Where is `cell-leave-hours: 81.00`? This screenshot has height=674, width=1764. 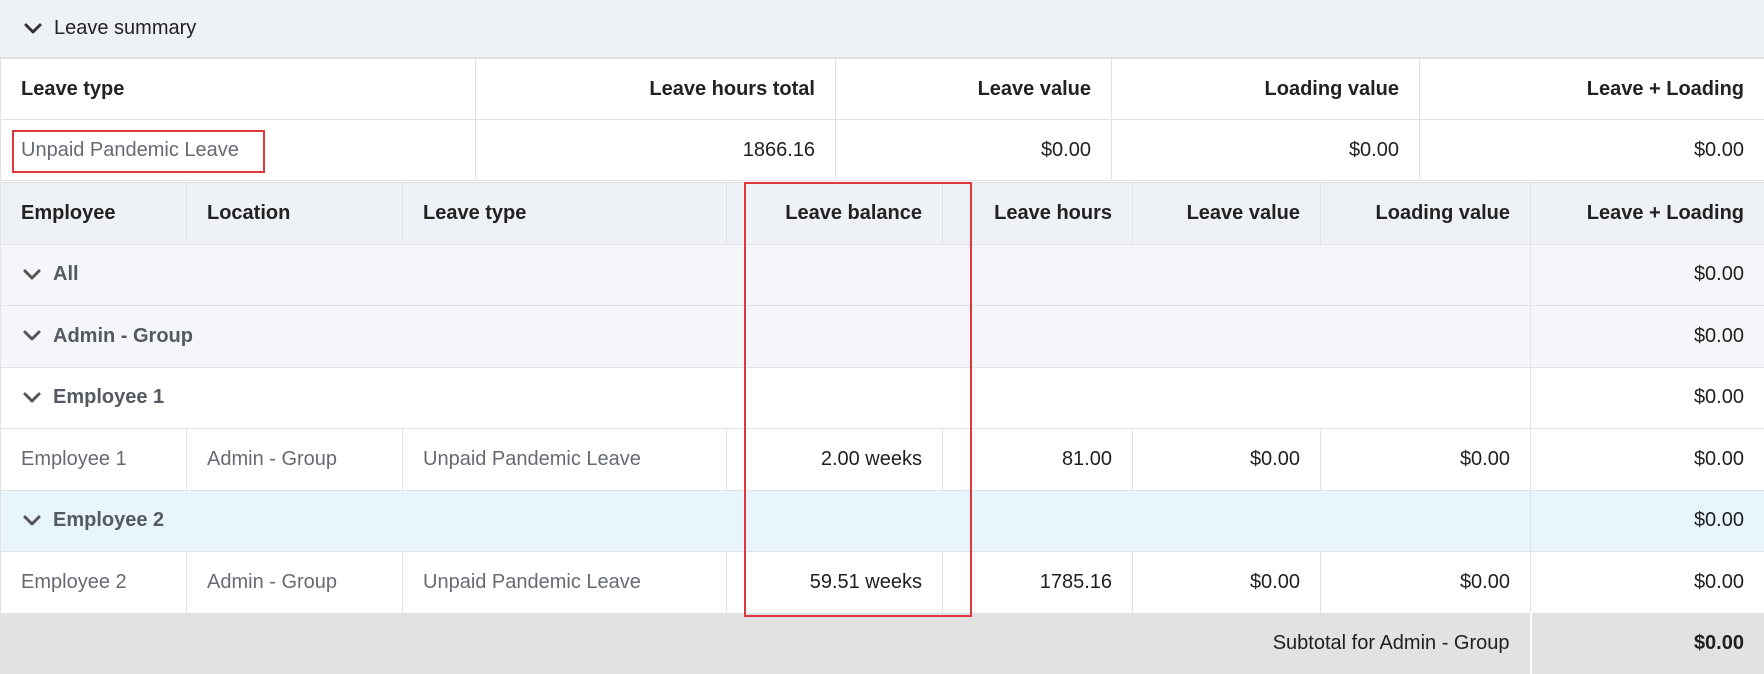 cell-leave-hours: 81.00 is located at coordinates (1037, 459).